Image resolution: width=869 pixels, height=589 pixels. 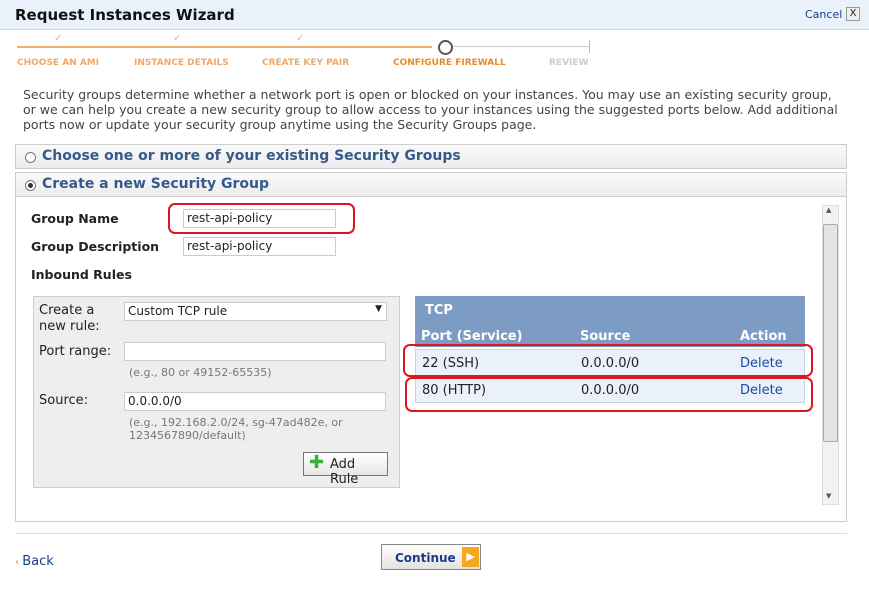 I want to click on scroll-up-icon: ▲, so click(x=828, y=210).